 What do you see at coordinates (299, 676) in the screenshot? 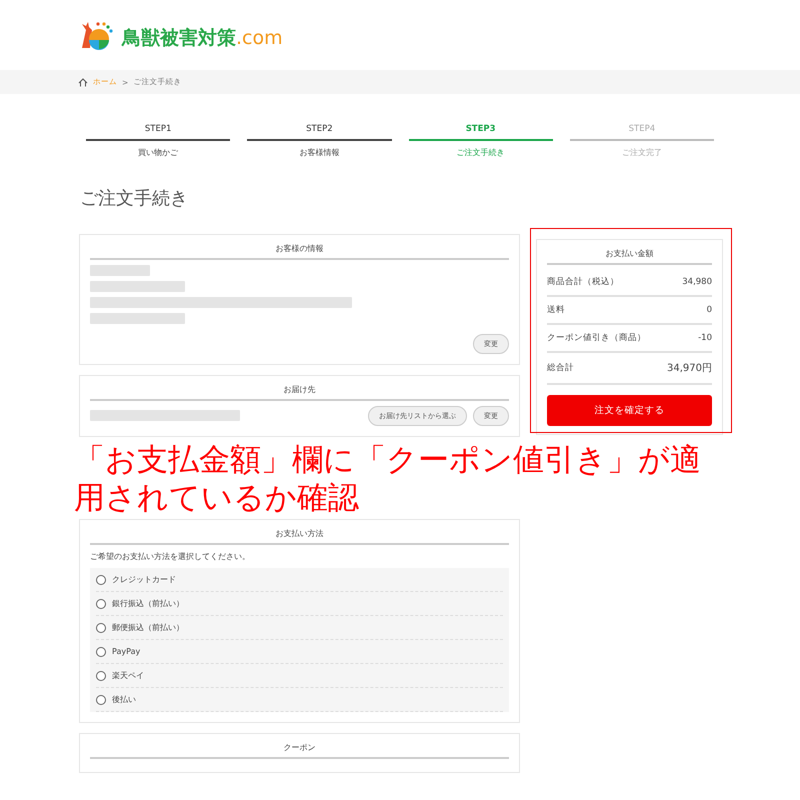
I see `payment-option: 楽天ペイ` at bounding box center [299, 676].